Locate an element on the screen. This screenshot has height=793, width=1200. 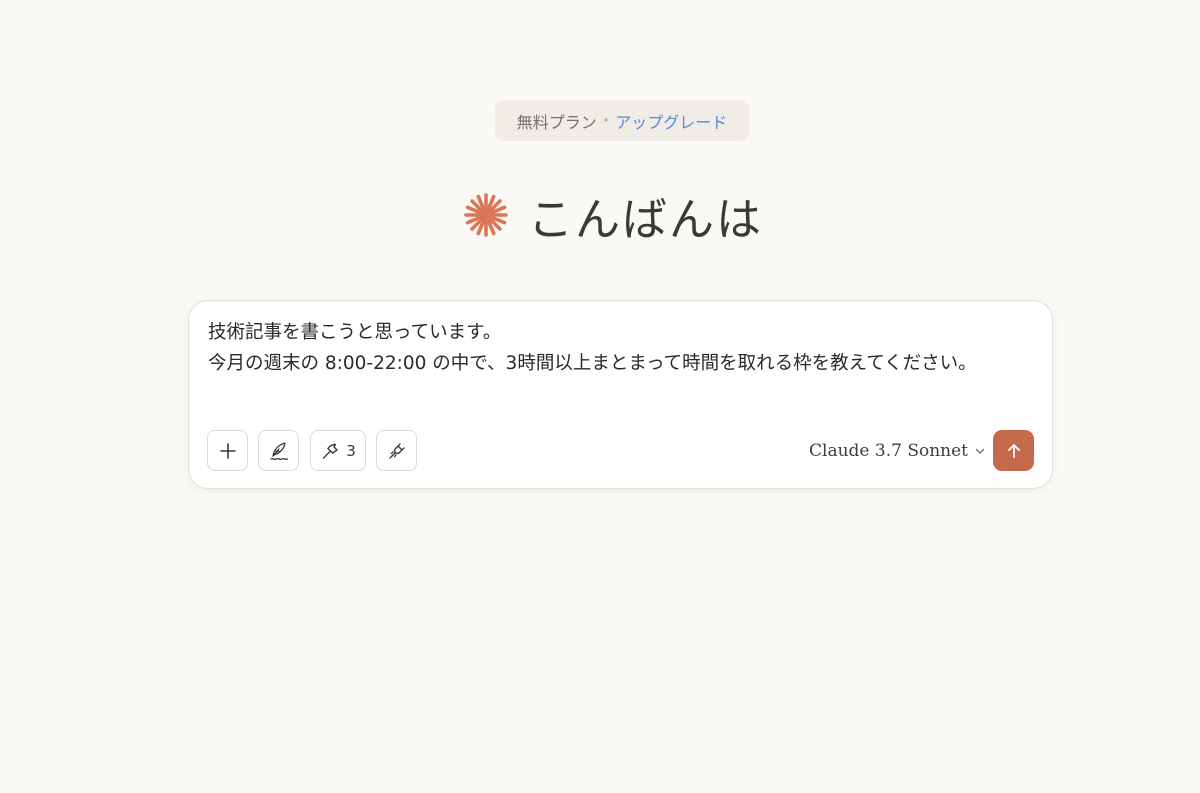
tools-button: 3 is located at coordinates (338, 450).